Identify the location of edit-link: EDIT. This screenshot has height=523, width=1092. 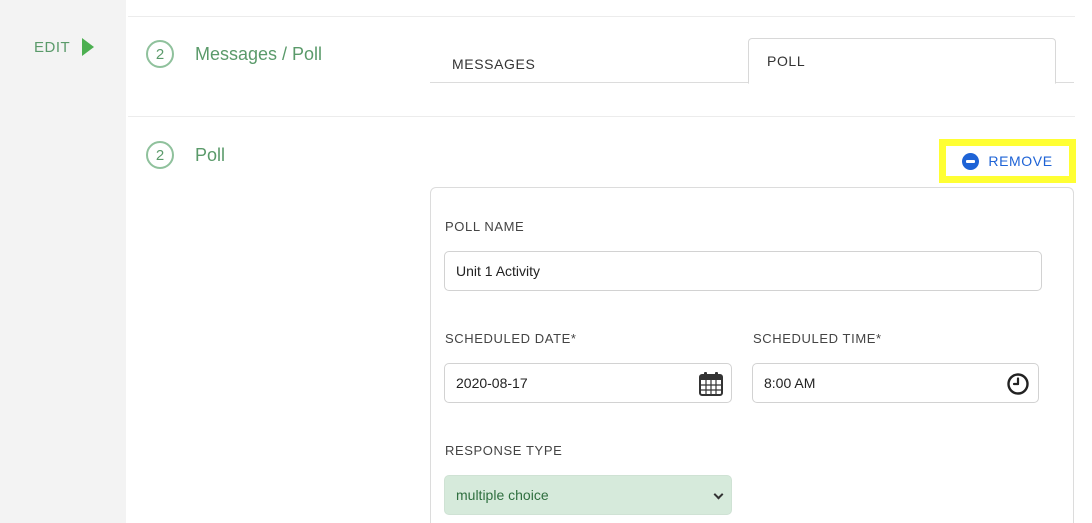
(64, 47).